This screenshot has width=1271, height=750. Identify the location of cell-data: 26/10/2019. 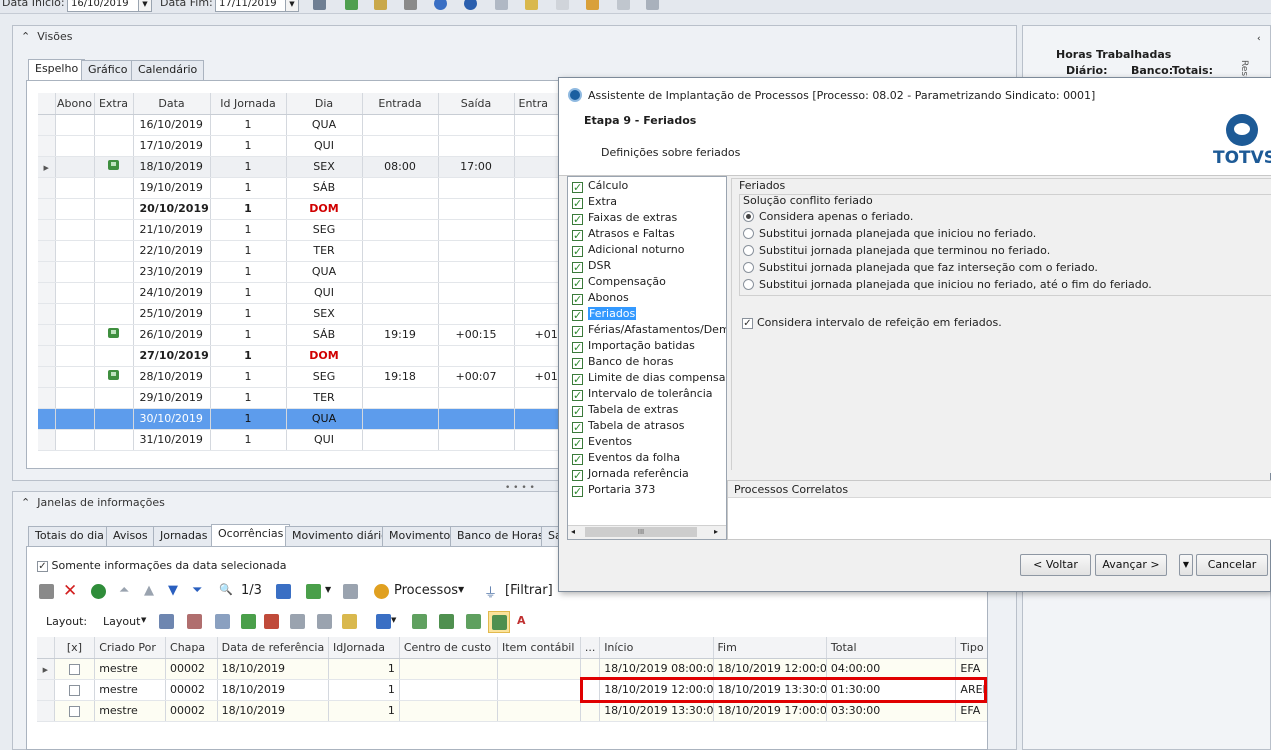
(172, 335).